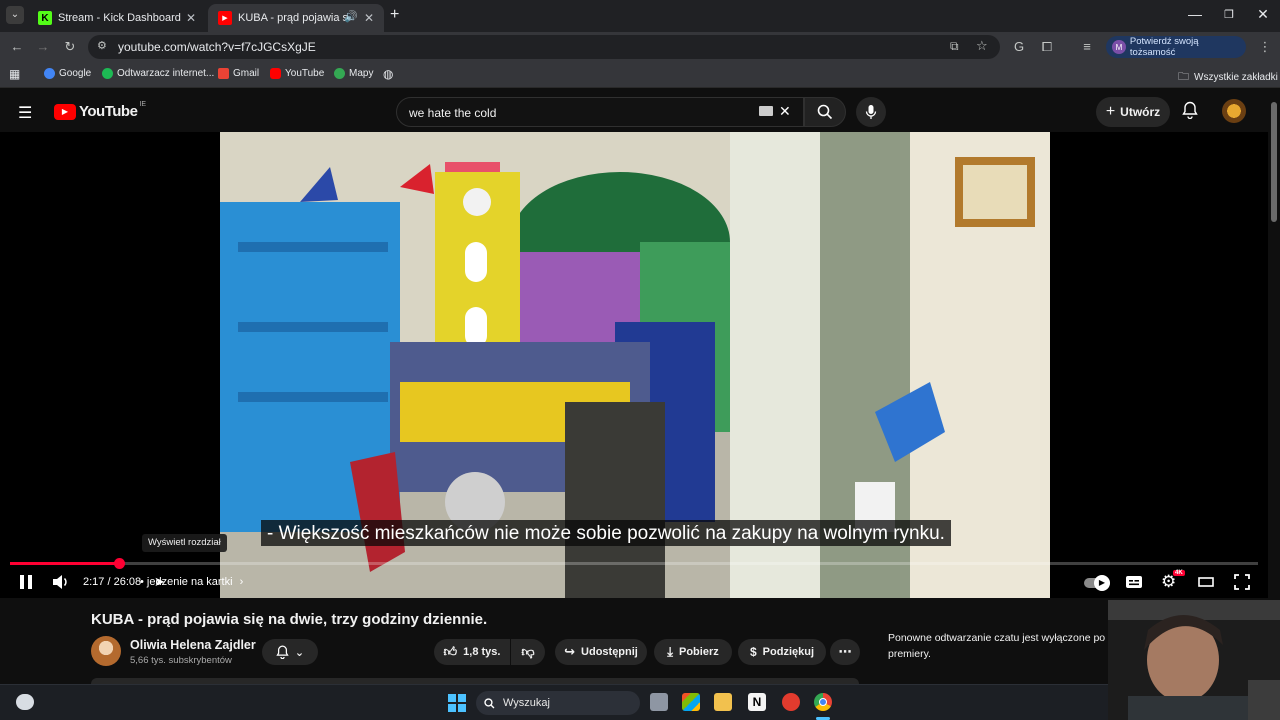 This screenshot has height=720, width=1280. I want to click on bookmark-gmail: Gmail, so click(238, 73).